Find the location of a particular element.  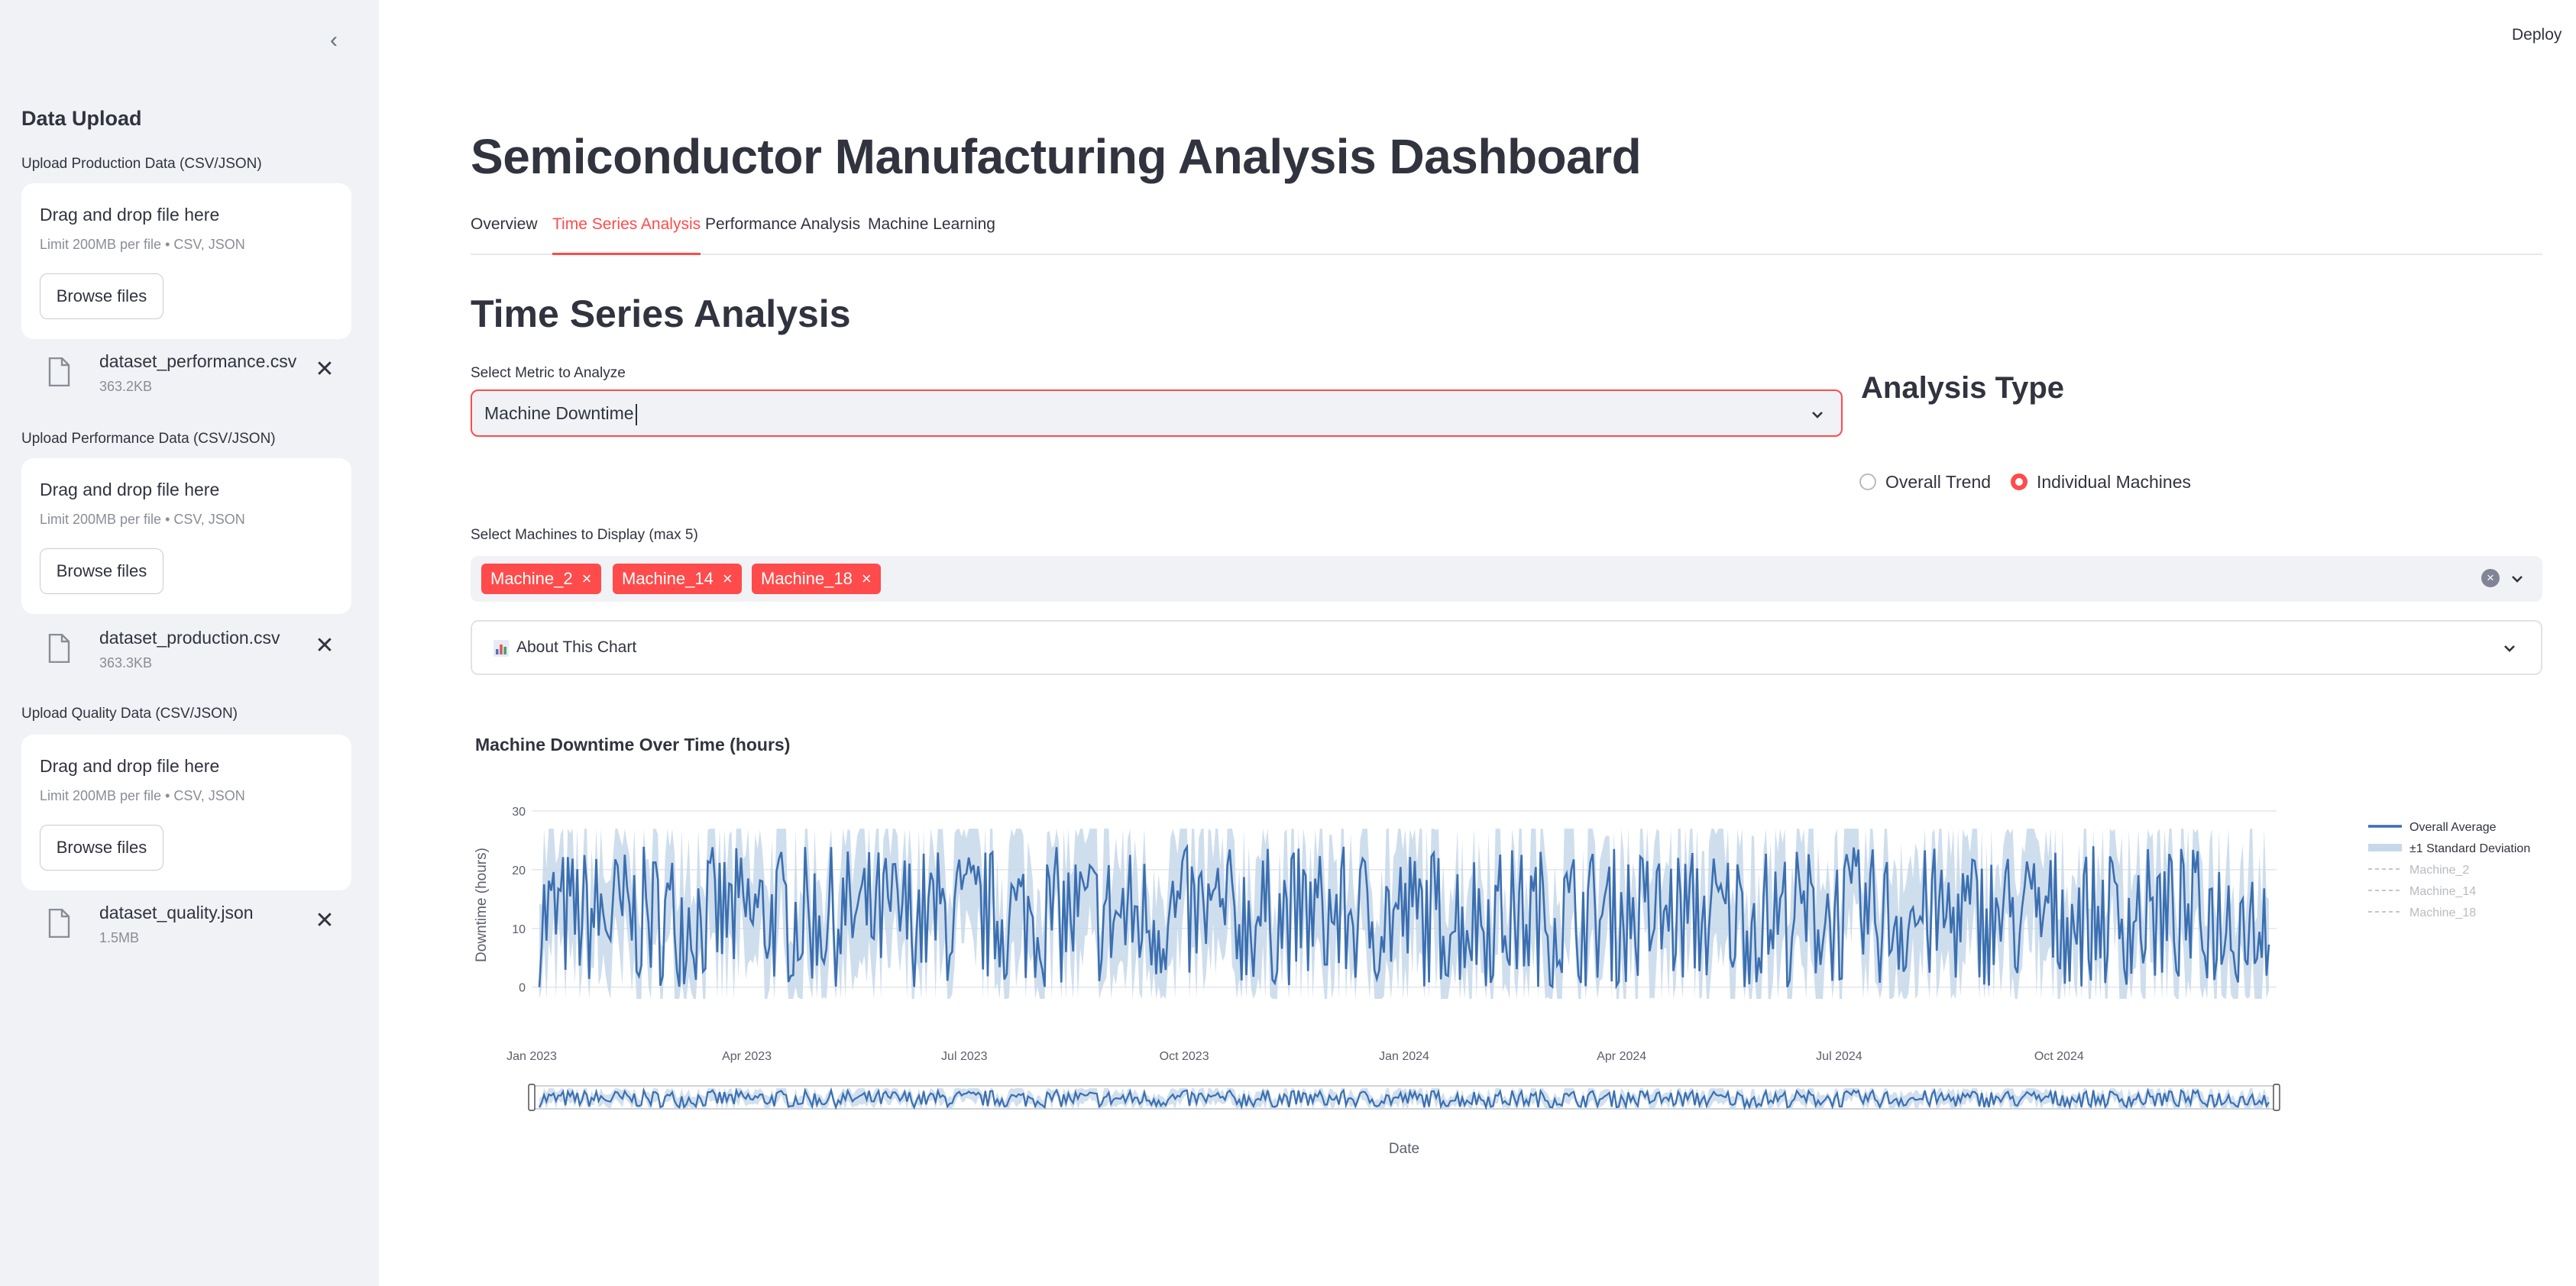

file-size: 363.2KB is located at coordinates (126, 386).